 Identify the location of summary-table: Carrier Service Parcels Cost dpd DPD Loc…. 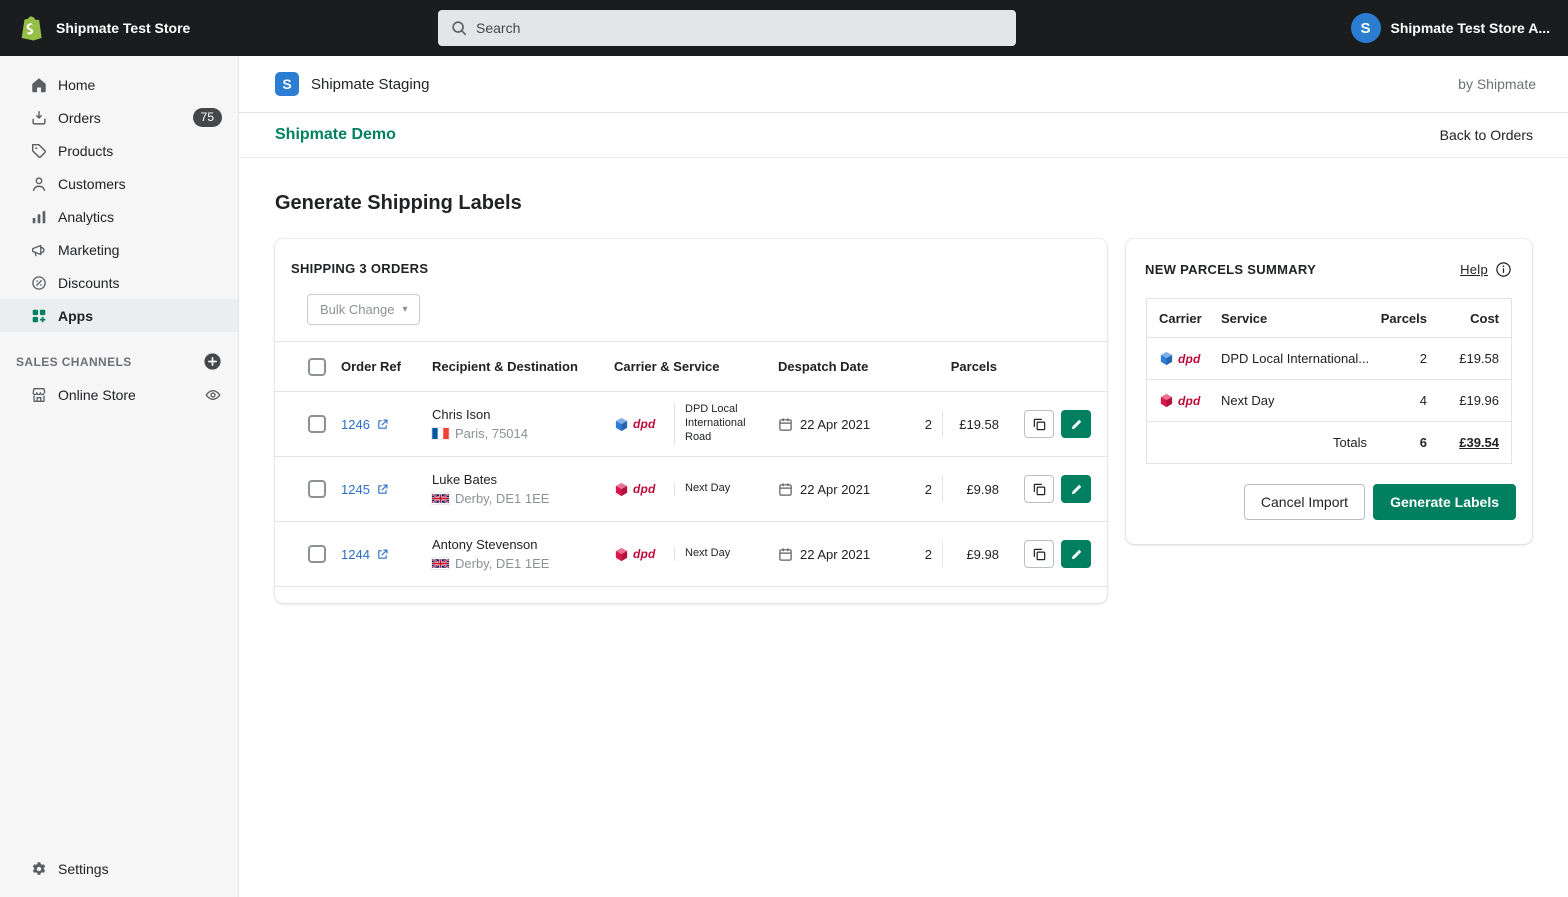
(1329, 381).